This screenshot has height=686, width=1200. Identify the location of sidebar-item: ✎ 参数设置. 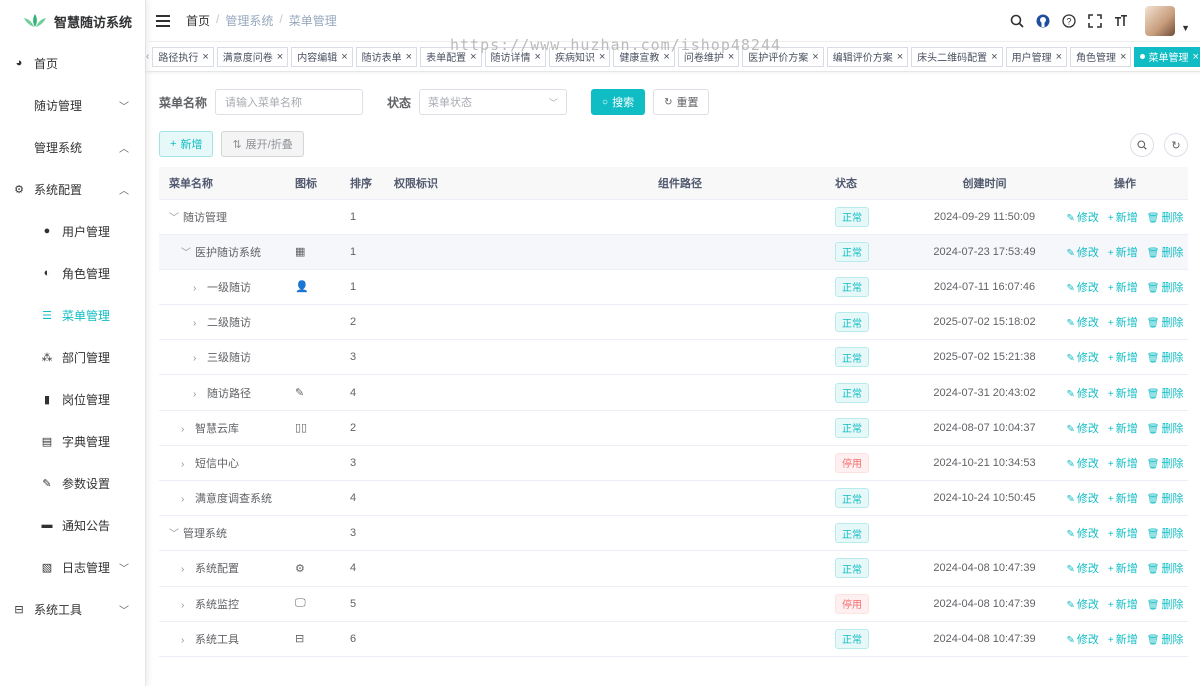
(72, 483).